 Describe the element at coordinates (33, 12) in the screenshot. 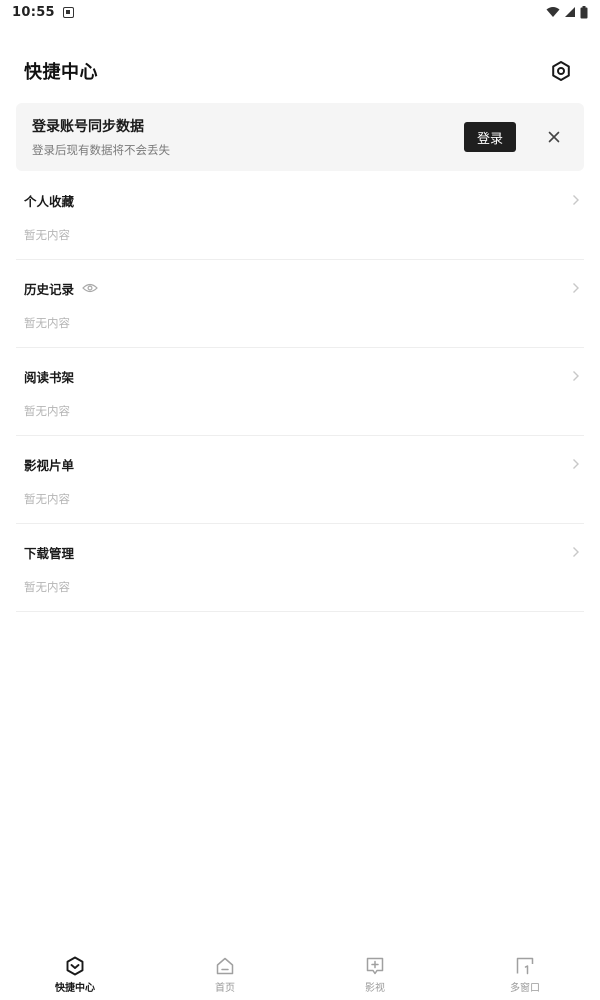

I see `status-time: 10:55` at that location.